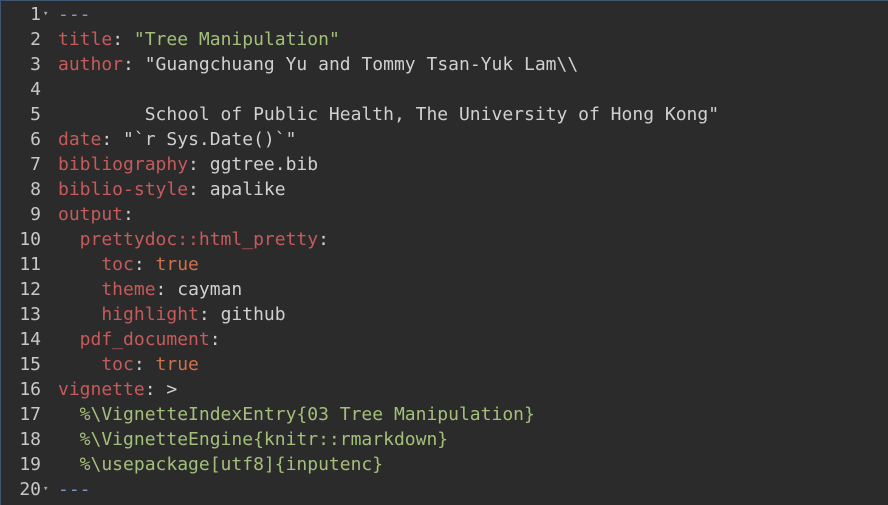 The width and height of the screenshot is (888, 505). Describe the element at coordinates (85, 39) in the screenshot. I see `code-token: title` at that location.